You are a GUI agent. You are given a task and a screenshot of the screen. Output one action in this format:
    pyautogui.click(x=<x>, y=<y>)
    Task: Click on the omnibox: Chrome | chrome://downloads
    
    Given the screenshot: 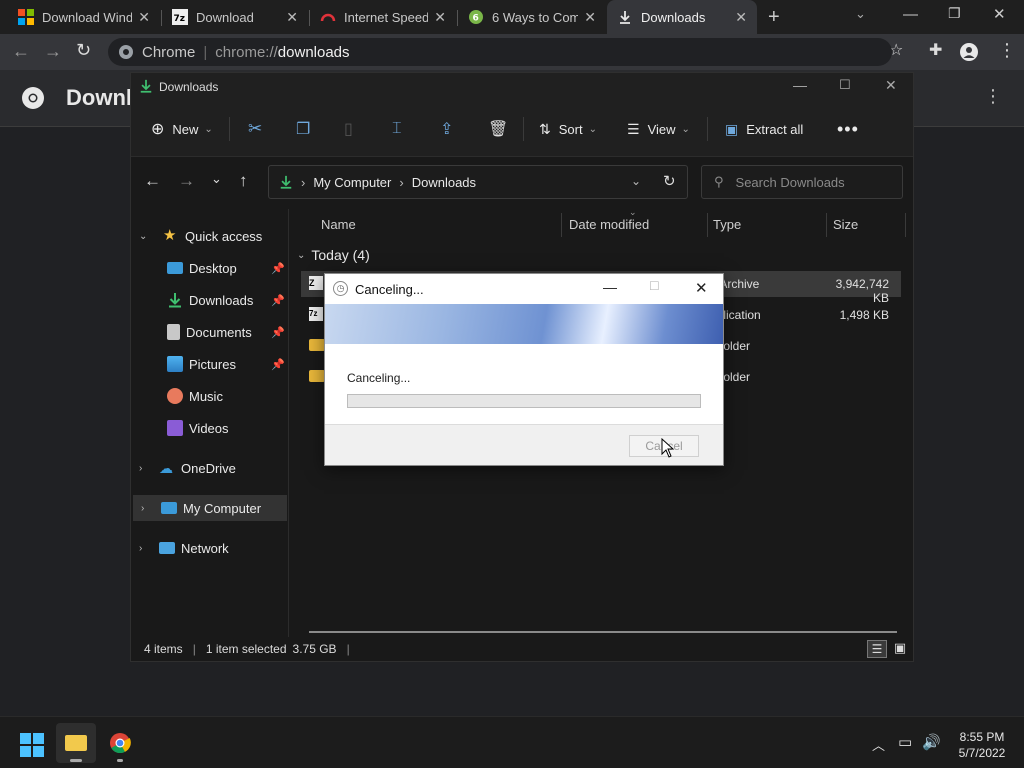 What is the action you would take?
    pyautogui.click(x=500, y=52)
    